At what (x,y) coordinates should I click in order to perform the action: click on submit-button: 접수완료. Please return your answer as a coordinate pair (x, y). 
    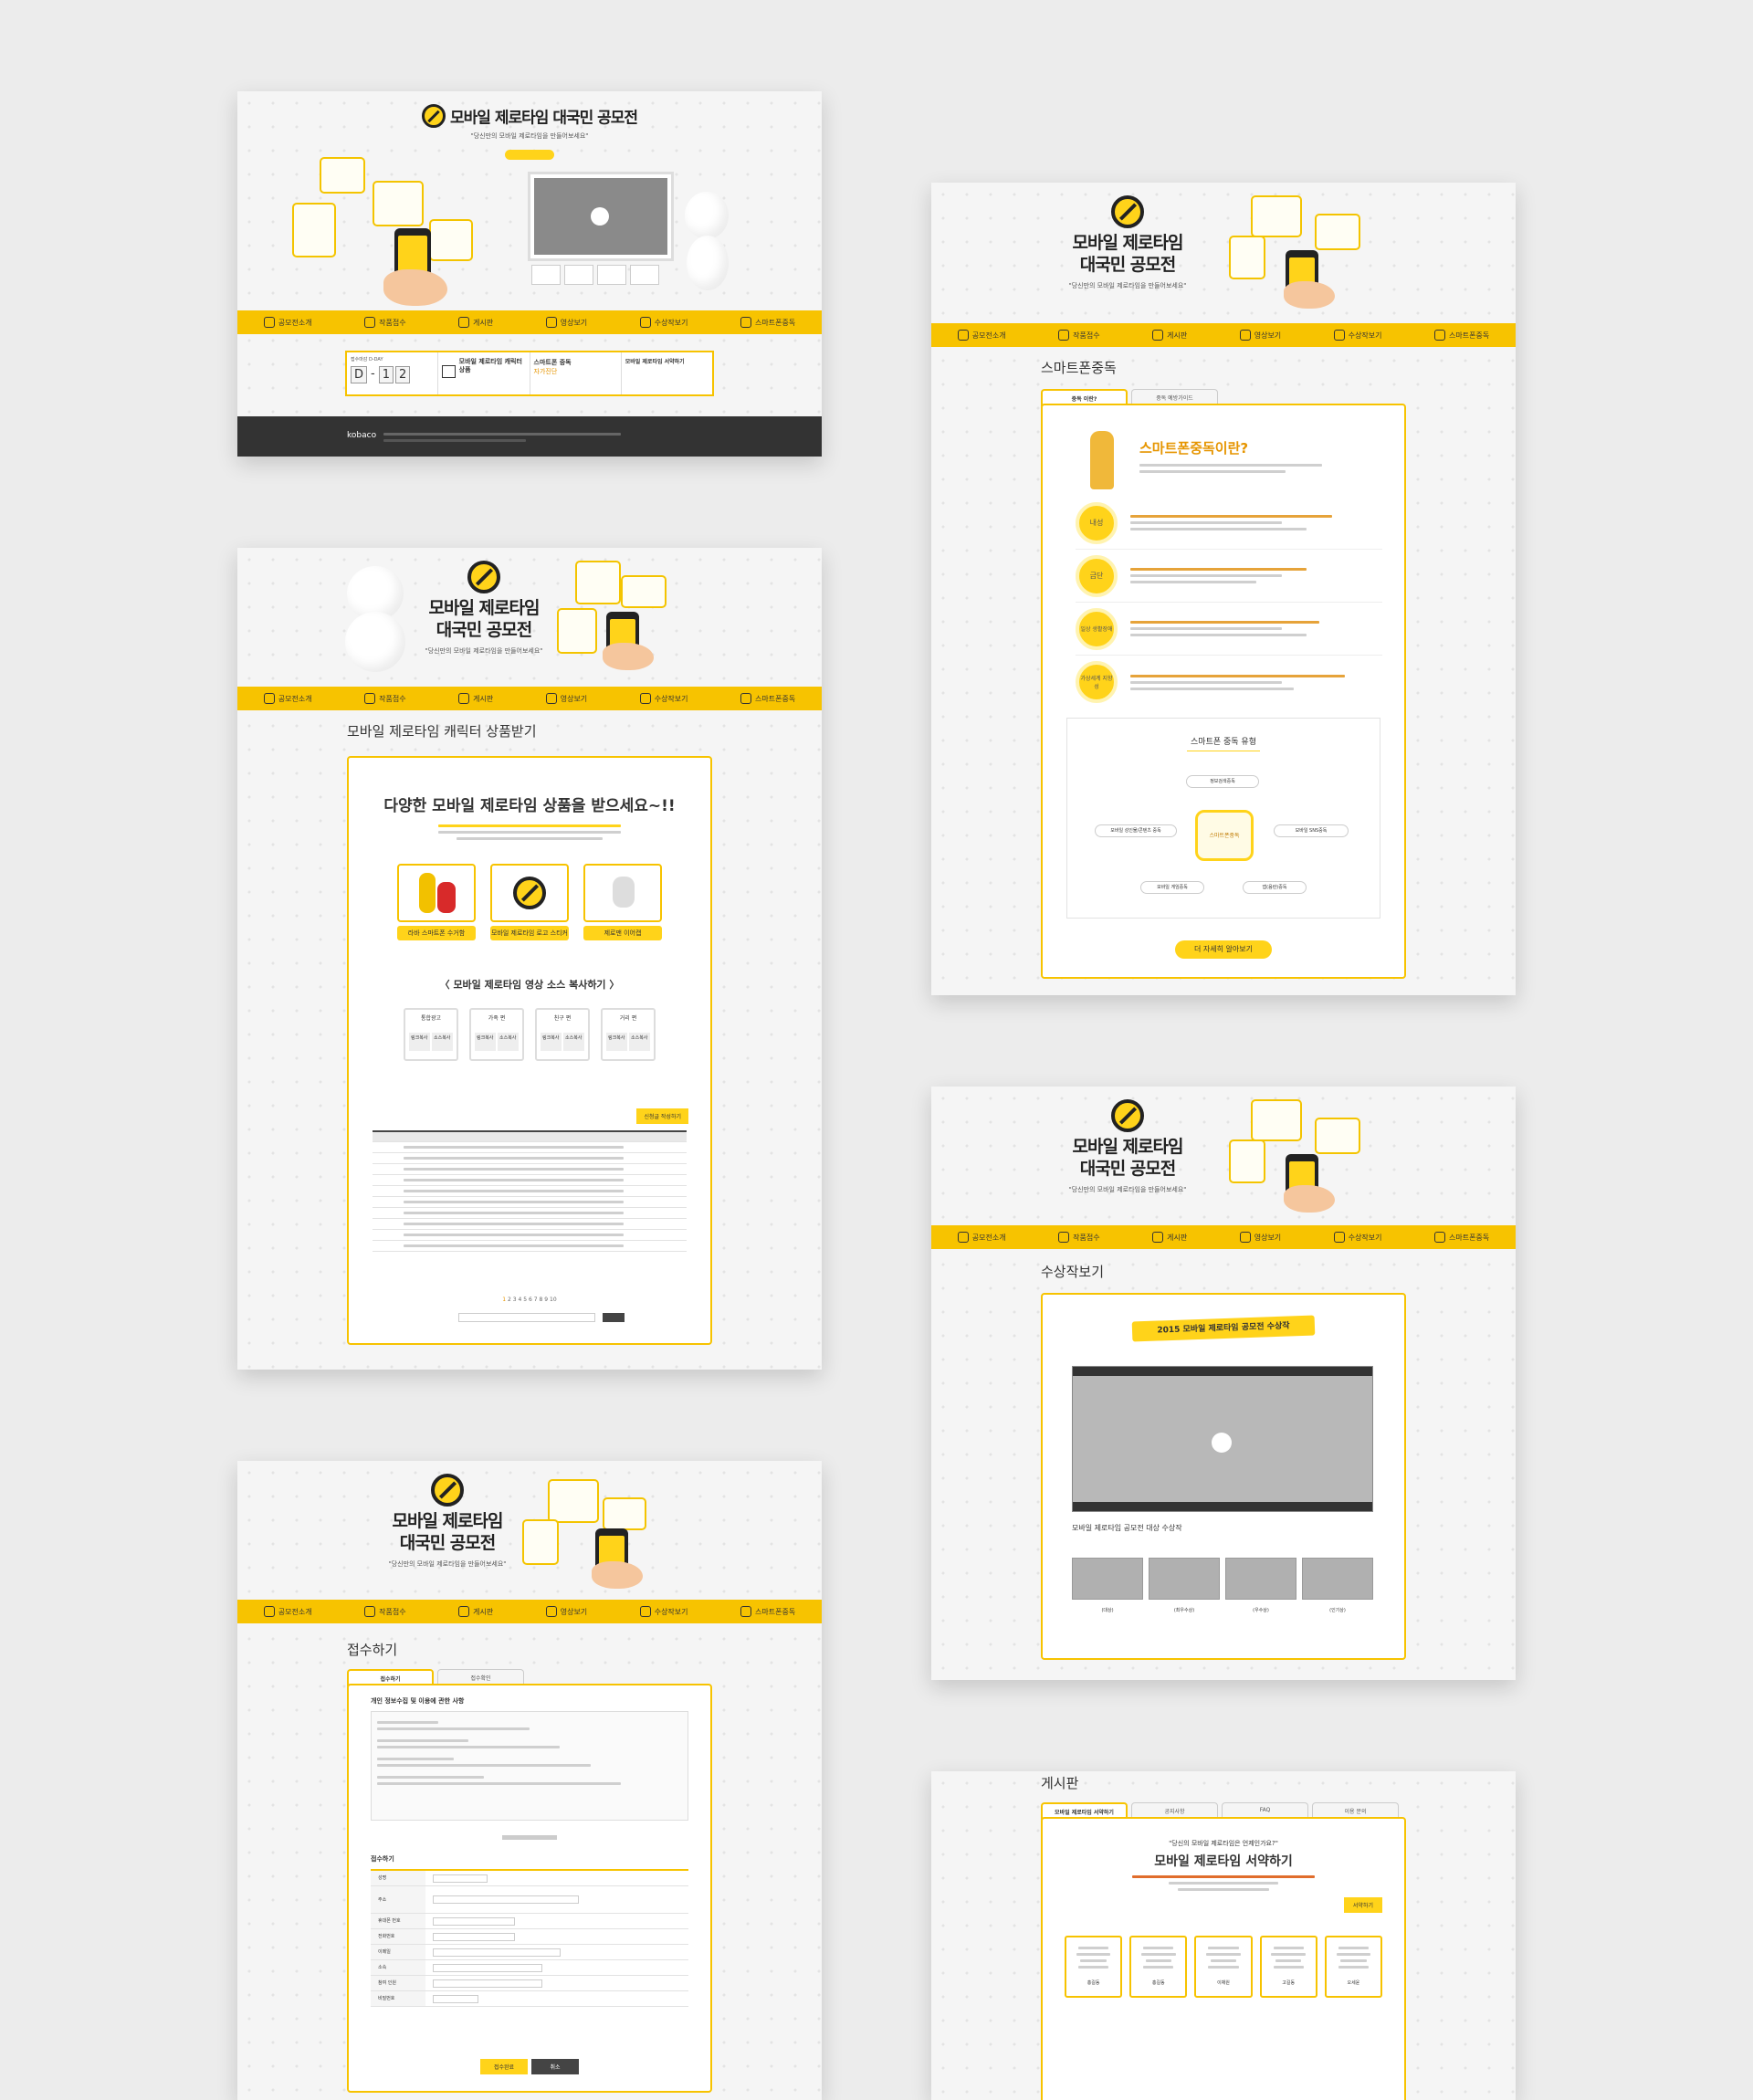
    Looking at the image, I should click on (504, 2066).